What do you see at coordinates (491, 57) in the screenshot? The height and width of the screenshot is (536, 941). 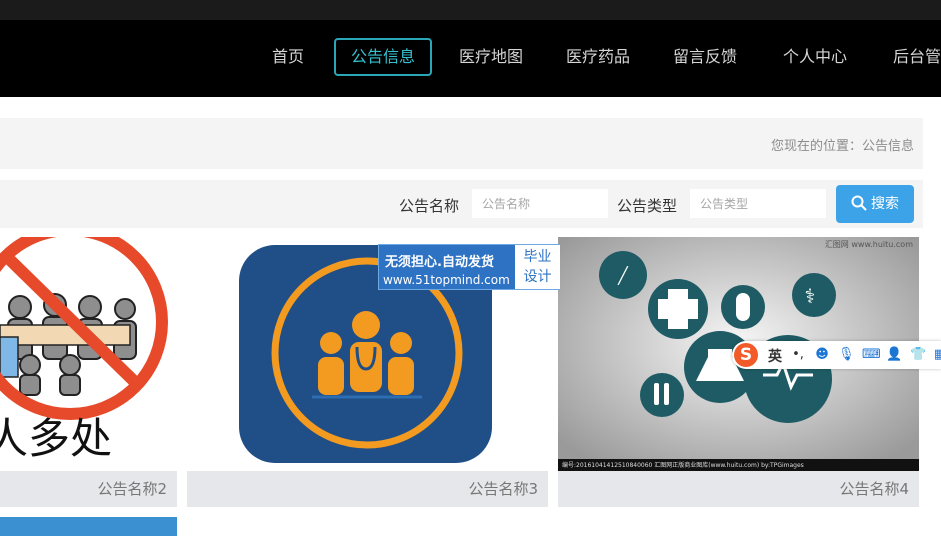 I see `nav-medical-map: 医疗地图` at bounding box center [491, 57].